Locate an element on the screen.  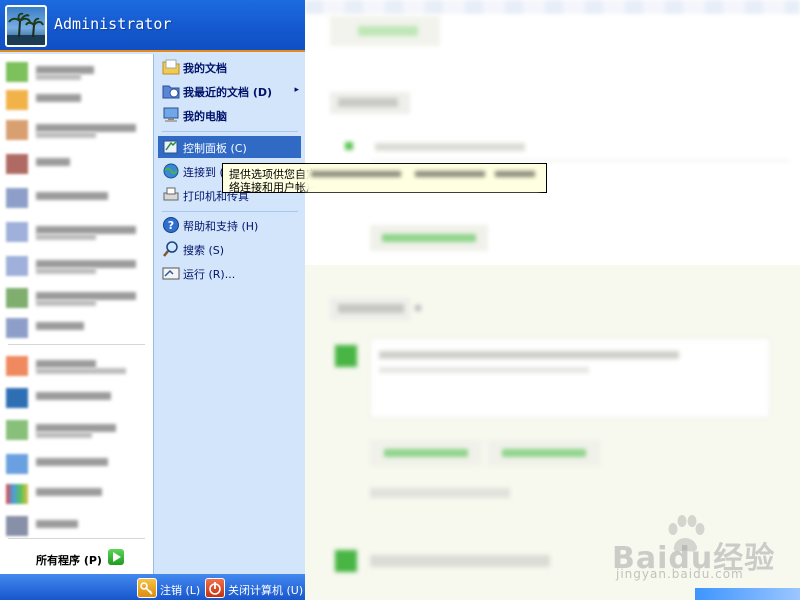
background-text is located at coordinates (460, 561).